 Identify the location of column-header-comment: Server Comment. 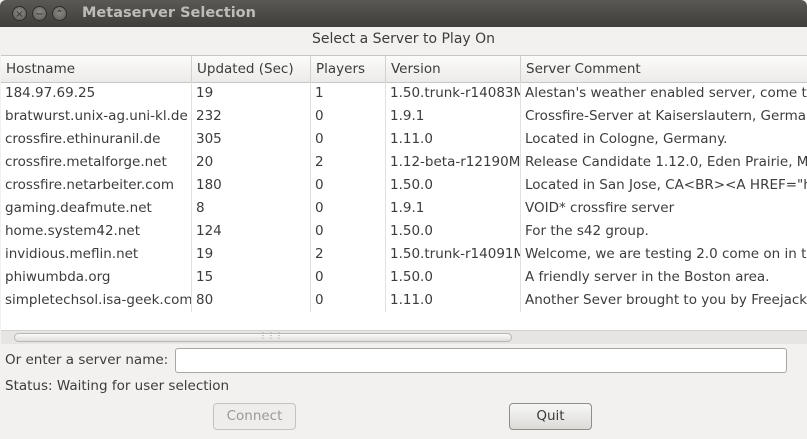
(664, 69).